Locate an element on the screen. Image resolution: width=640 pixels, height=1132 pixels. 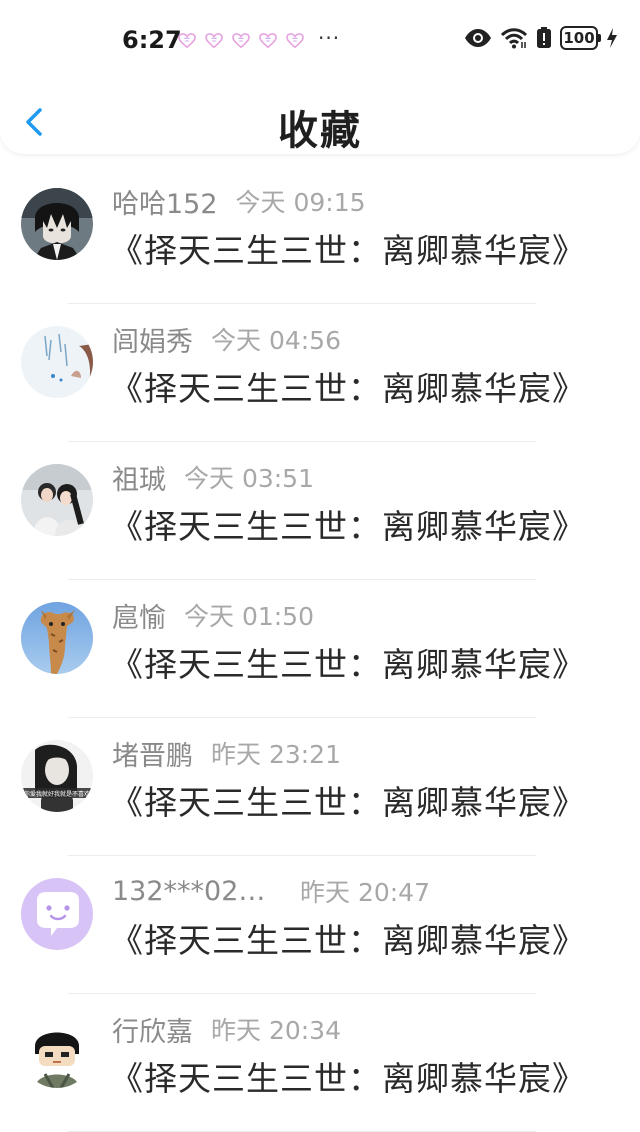
favorite-meta: 132***02… 昨天 20:47 is located at coordinates (271, 891).